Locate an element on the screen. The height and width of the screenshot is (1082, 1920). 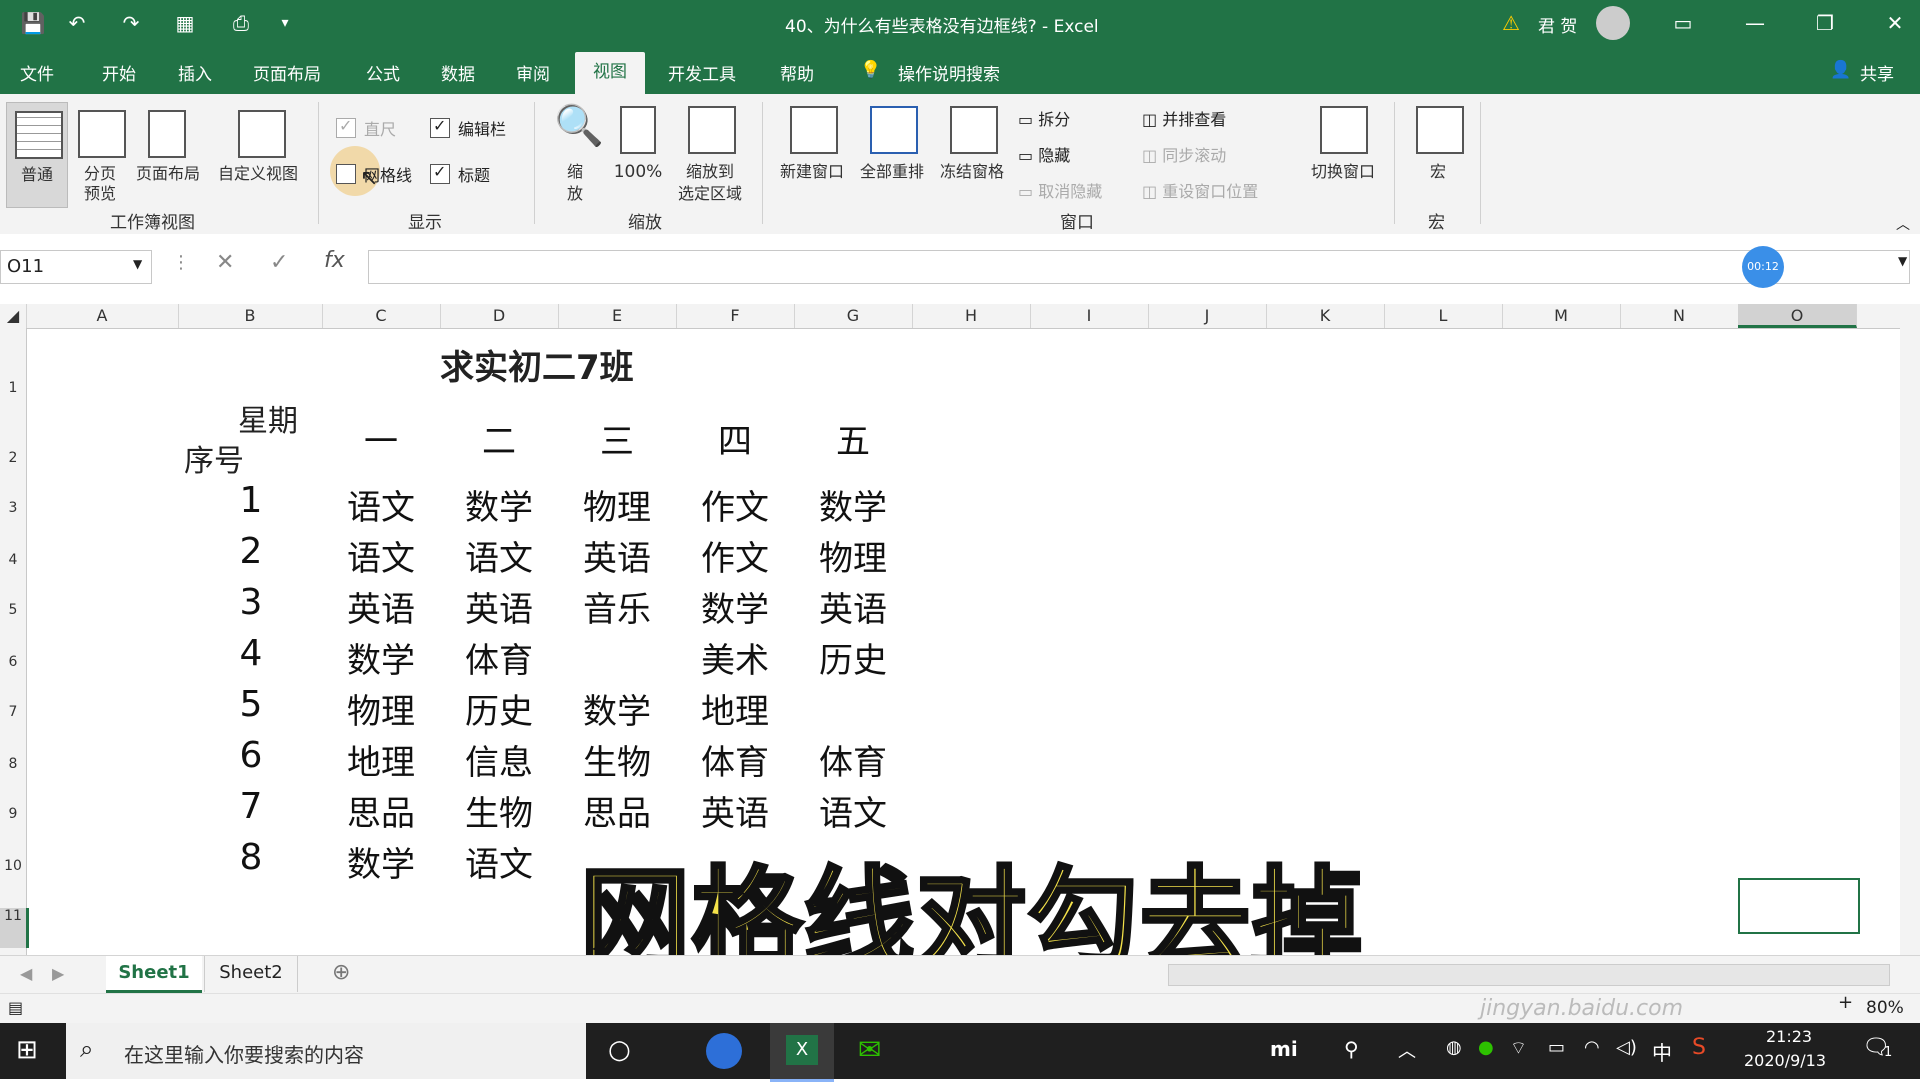
column-header: H is located at coordinates (971, 316).